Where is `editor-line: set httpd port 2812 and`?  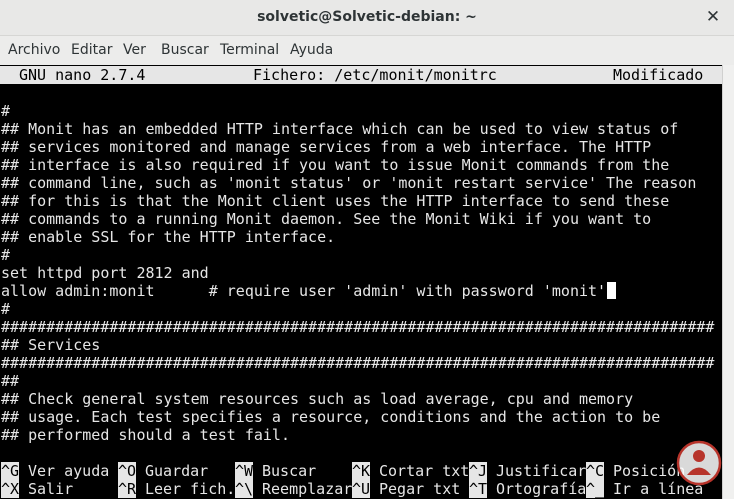 editor-line: set httpd port 2812 and is located at coordinates (105, 273).